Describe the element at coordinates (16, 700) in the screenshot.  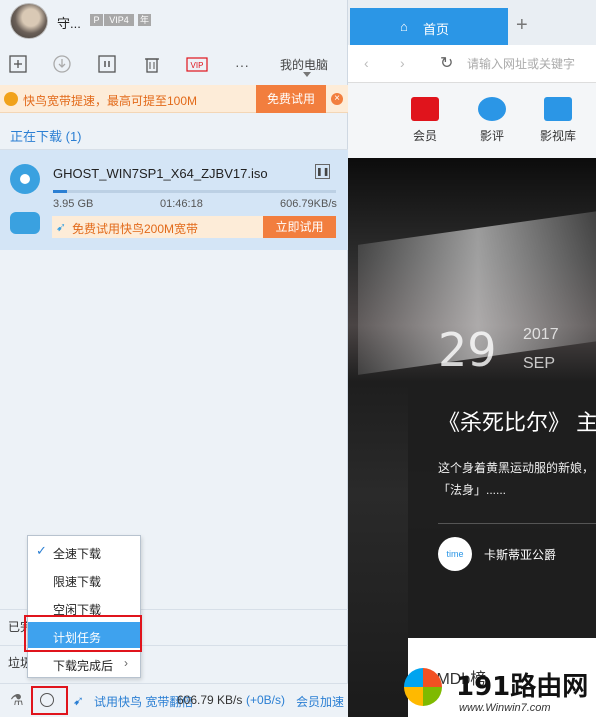
I see `lab-flask-icon: ⚗` at that location.